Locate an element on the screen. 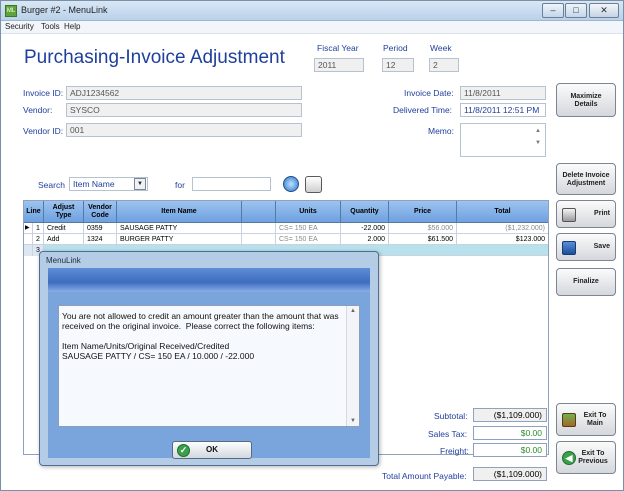 This screenshot has height=491, width=624. dialog-scrollbar: ▲ ▼ is located at coordinates (352, 366).